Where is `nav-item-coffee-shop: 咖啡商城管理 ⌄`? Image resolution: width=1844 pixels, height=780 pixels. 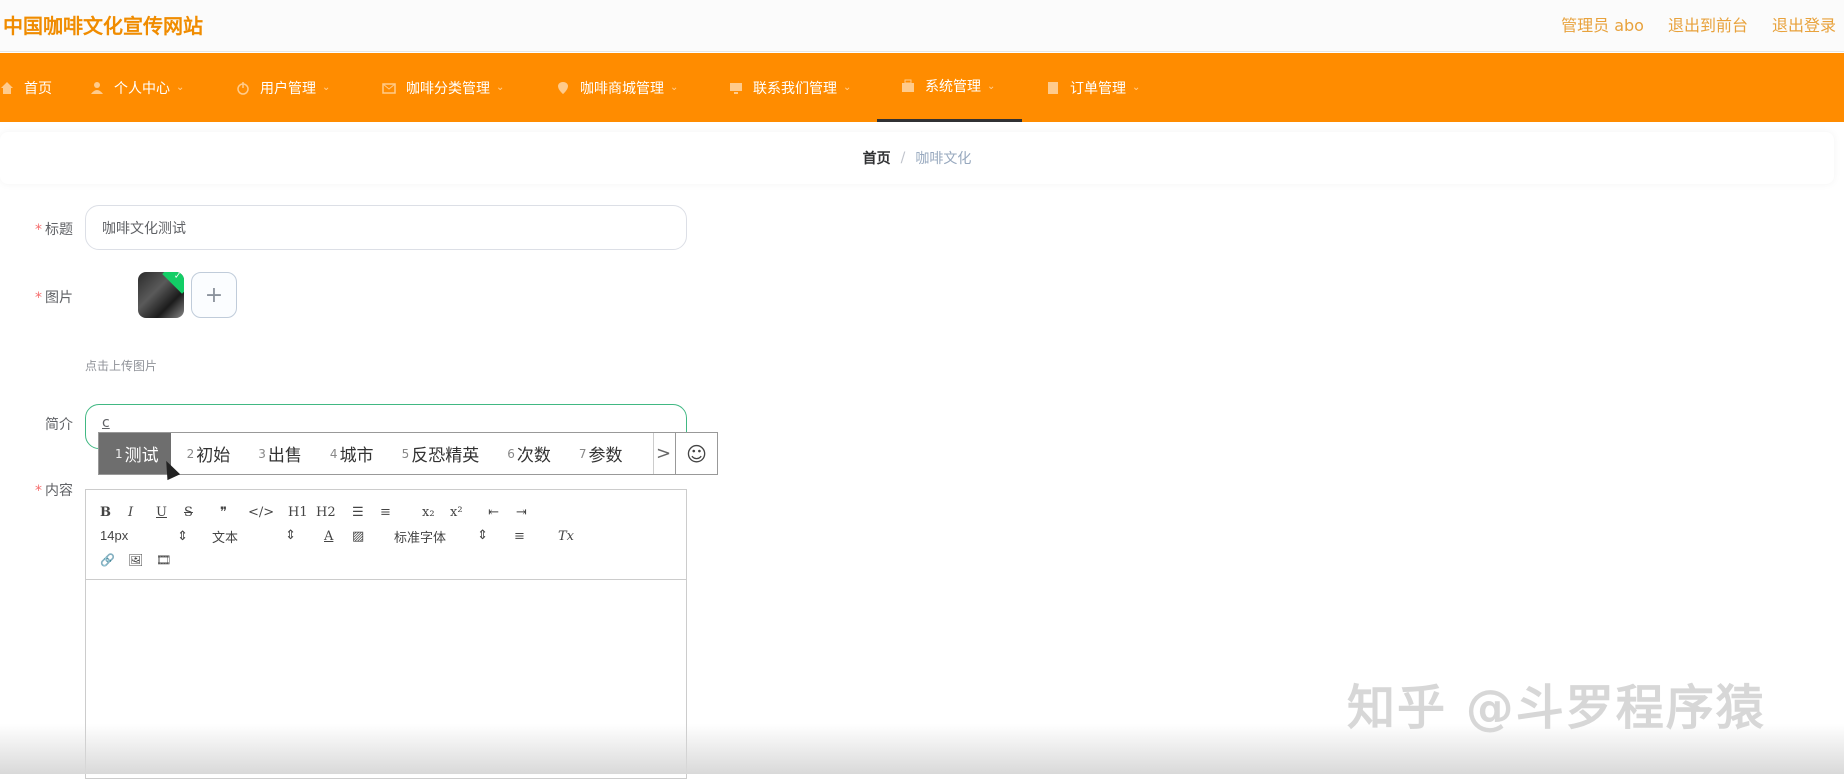 nav-item-coffee-shop: 咖啡商城管理 ⌄ is located at coordinates (617, 87).